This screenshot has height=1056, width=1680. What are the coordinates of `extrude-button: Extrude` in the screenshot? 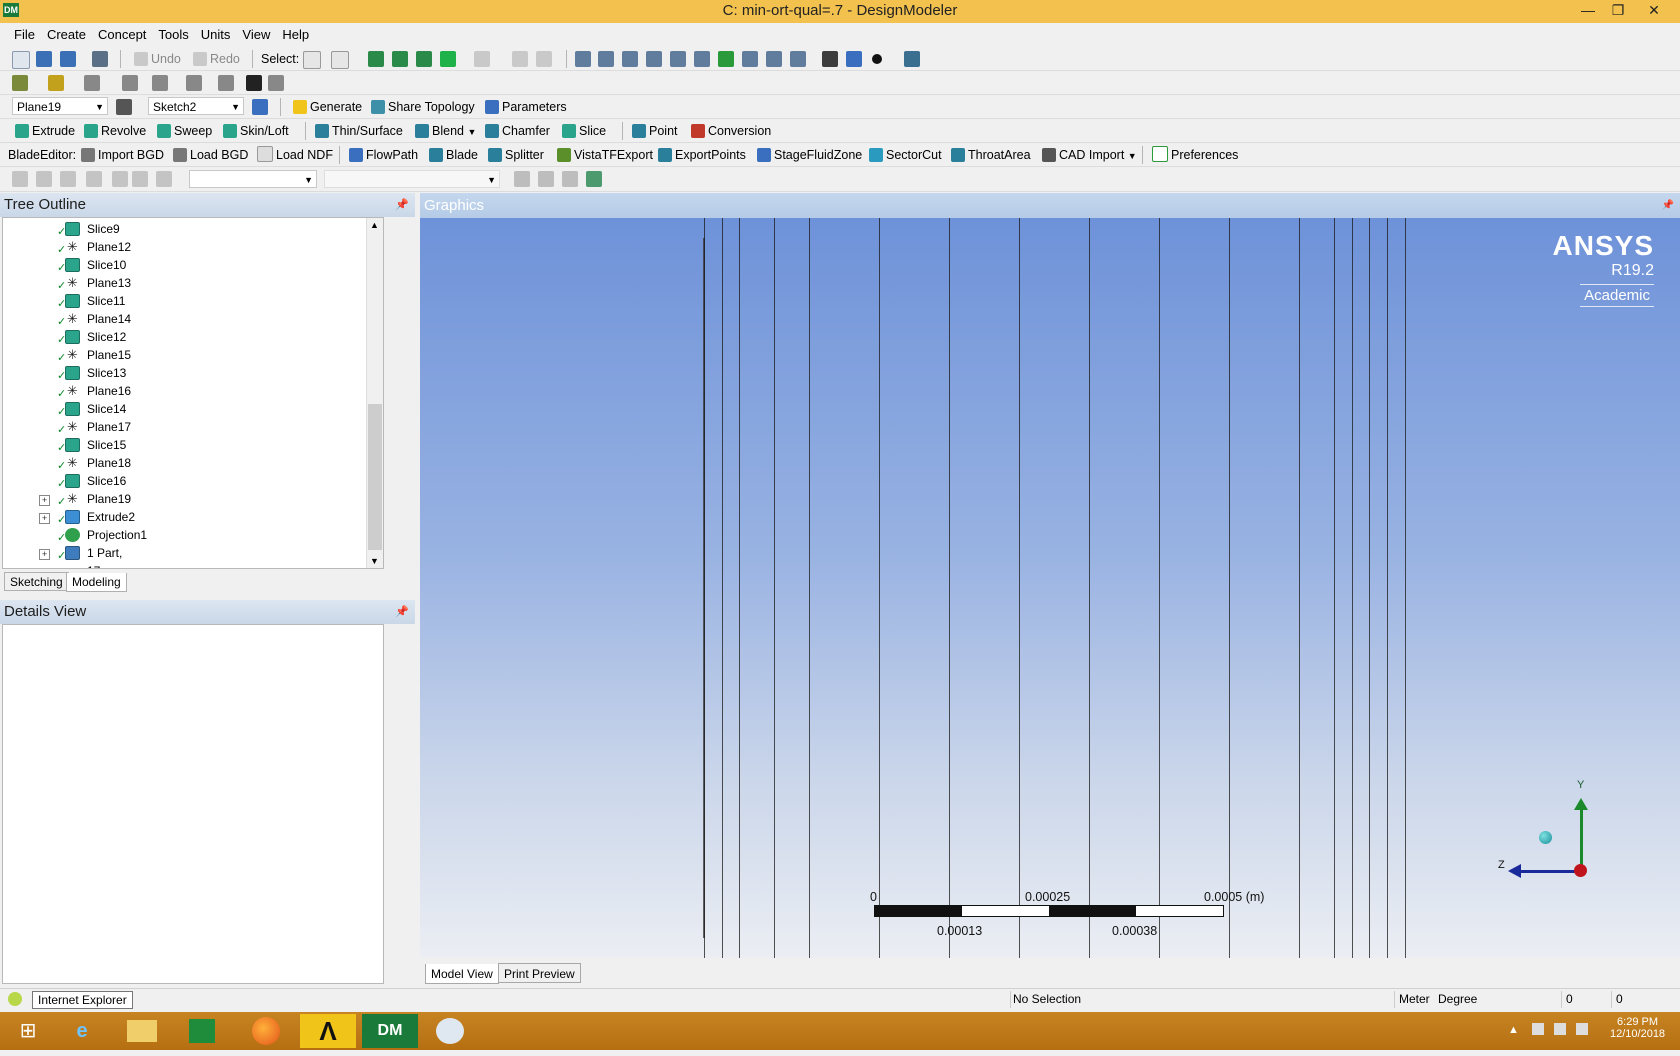 It's located at (45, 131).